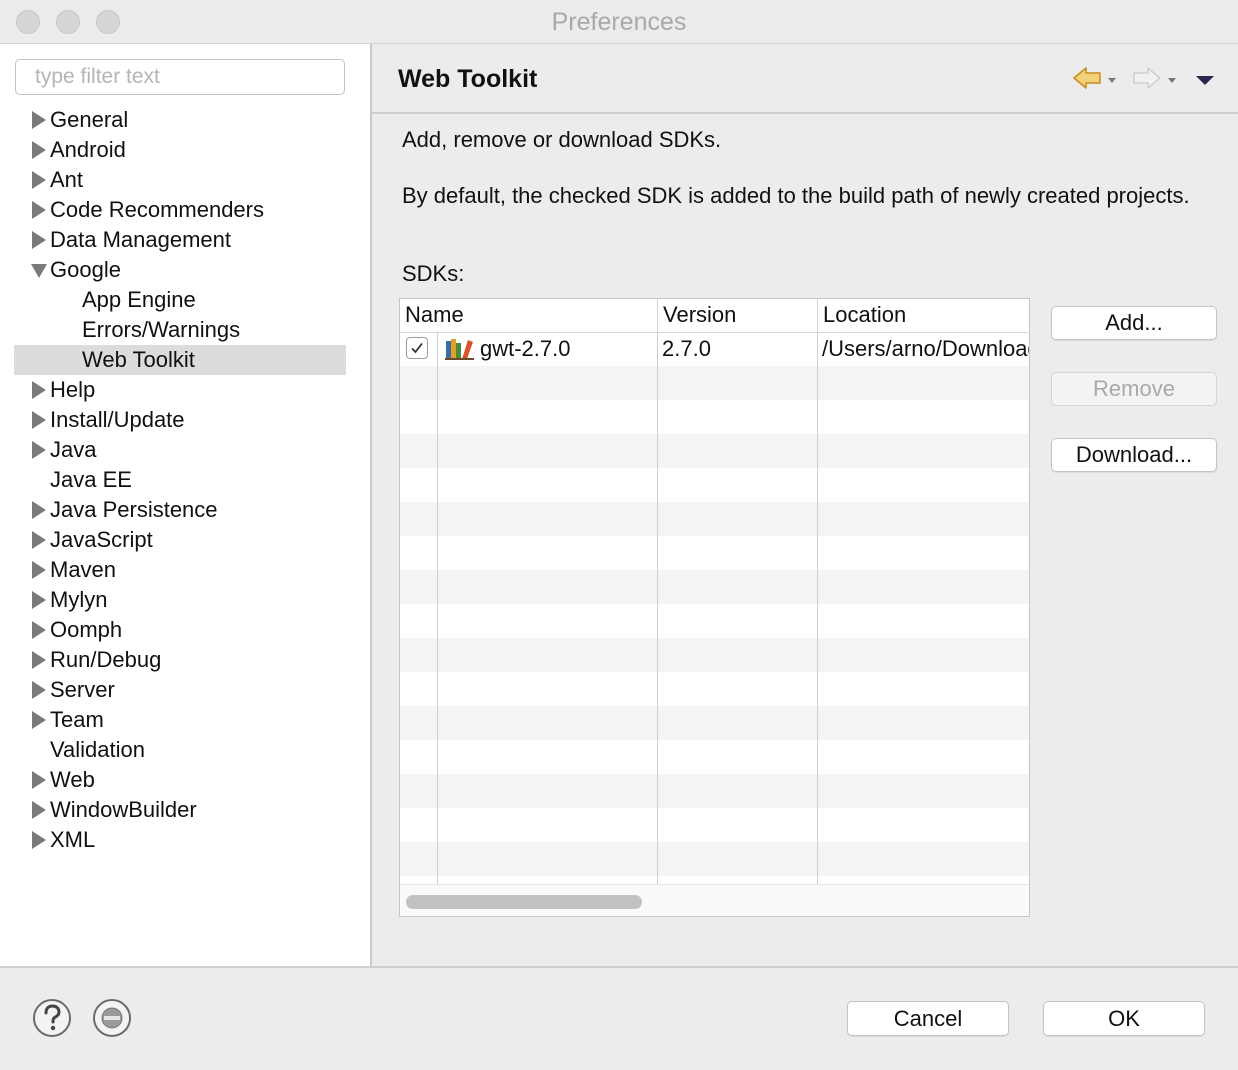 The height and width of the screenshot is (1070, 1238). I want to click on tree-item-label: Java EE, so click(91, 479).